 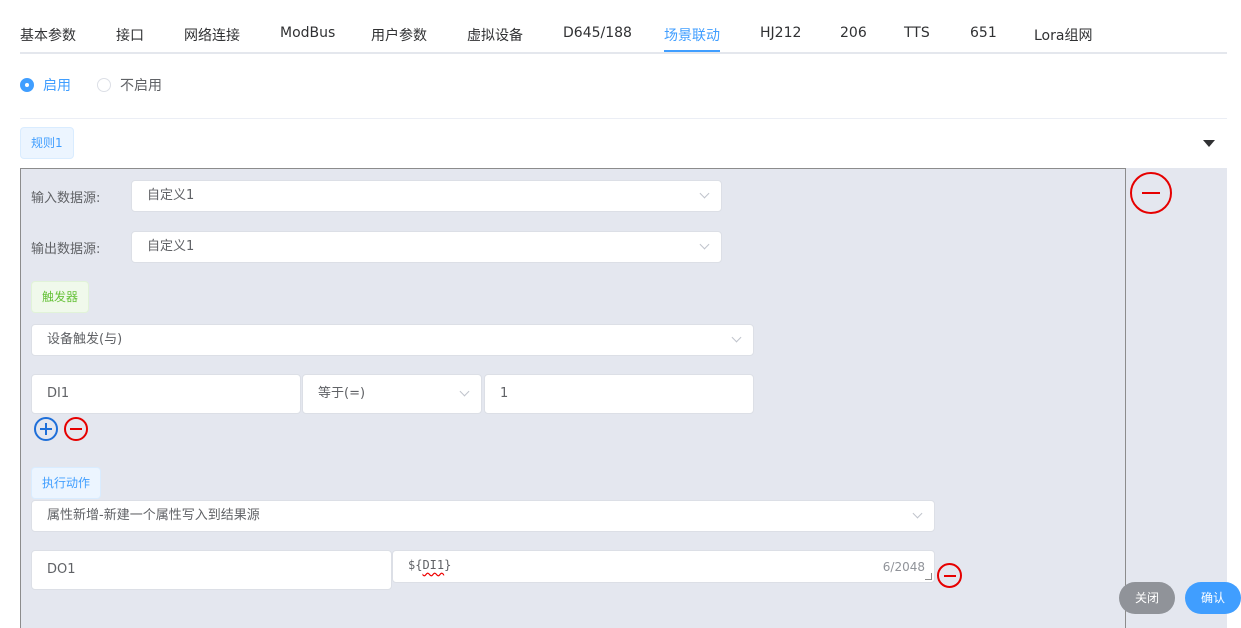 I want to click on trigger-tag: 触发器, so click(x=60, y=297).